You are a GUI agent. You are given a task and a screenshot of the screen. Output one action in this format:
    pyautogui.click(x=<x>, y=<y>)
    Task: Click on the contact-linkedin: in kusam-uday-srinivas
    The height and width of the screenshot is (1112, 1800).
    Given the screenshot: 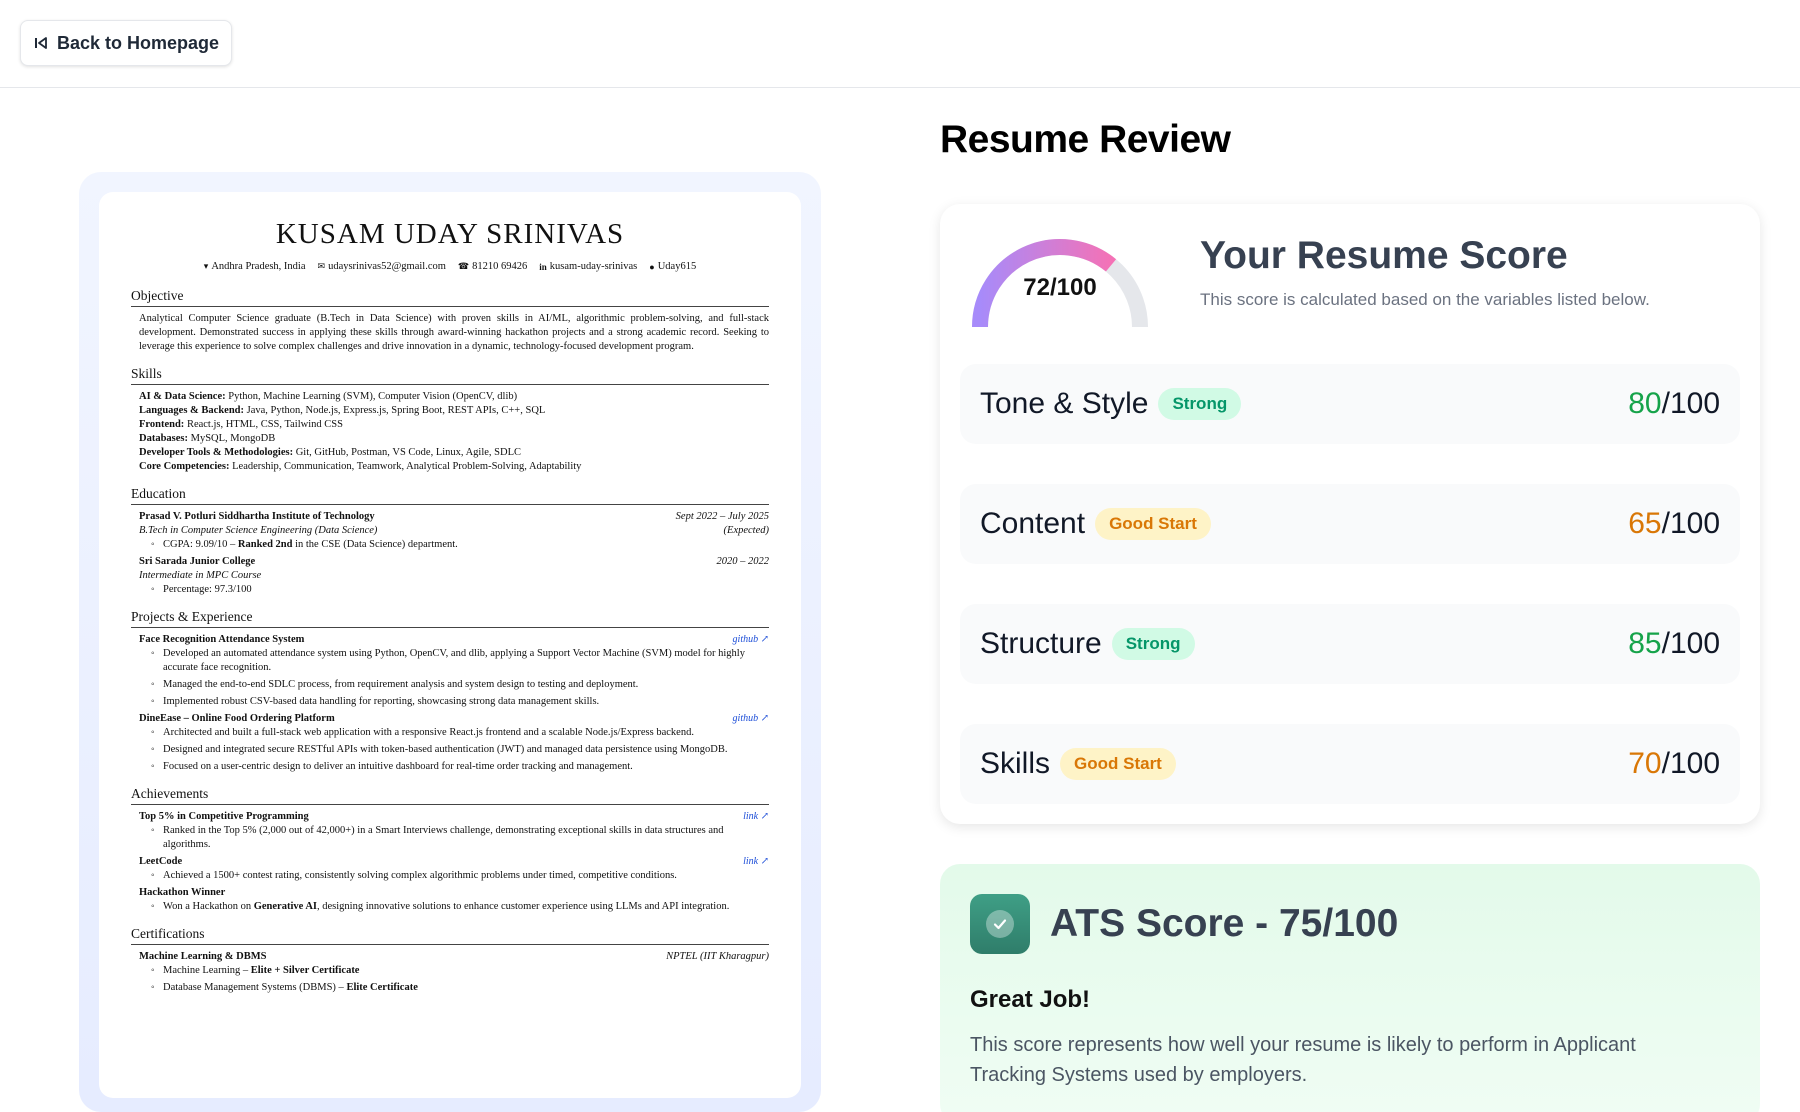 What is the action you would take?
    pyautogui.click(x=588, y=266)
    